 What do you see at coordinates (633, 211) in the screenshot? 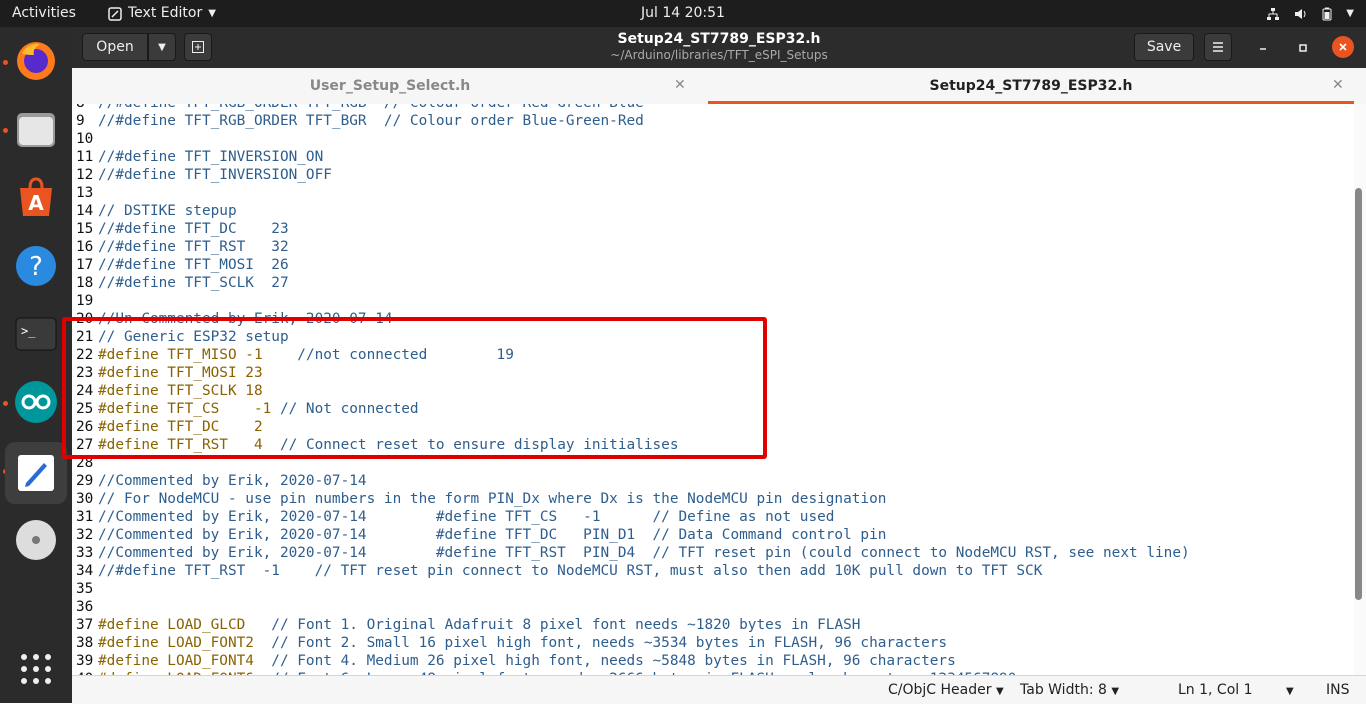
I see `code-line: 14// DSTIKE stepup` at bounding box center [633, 211].